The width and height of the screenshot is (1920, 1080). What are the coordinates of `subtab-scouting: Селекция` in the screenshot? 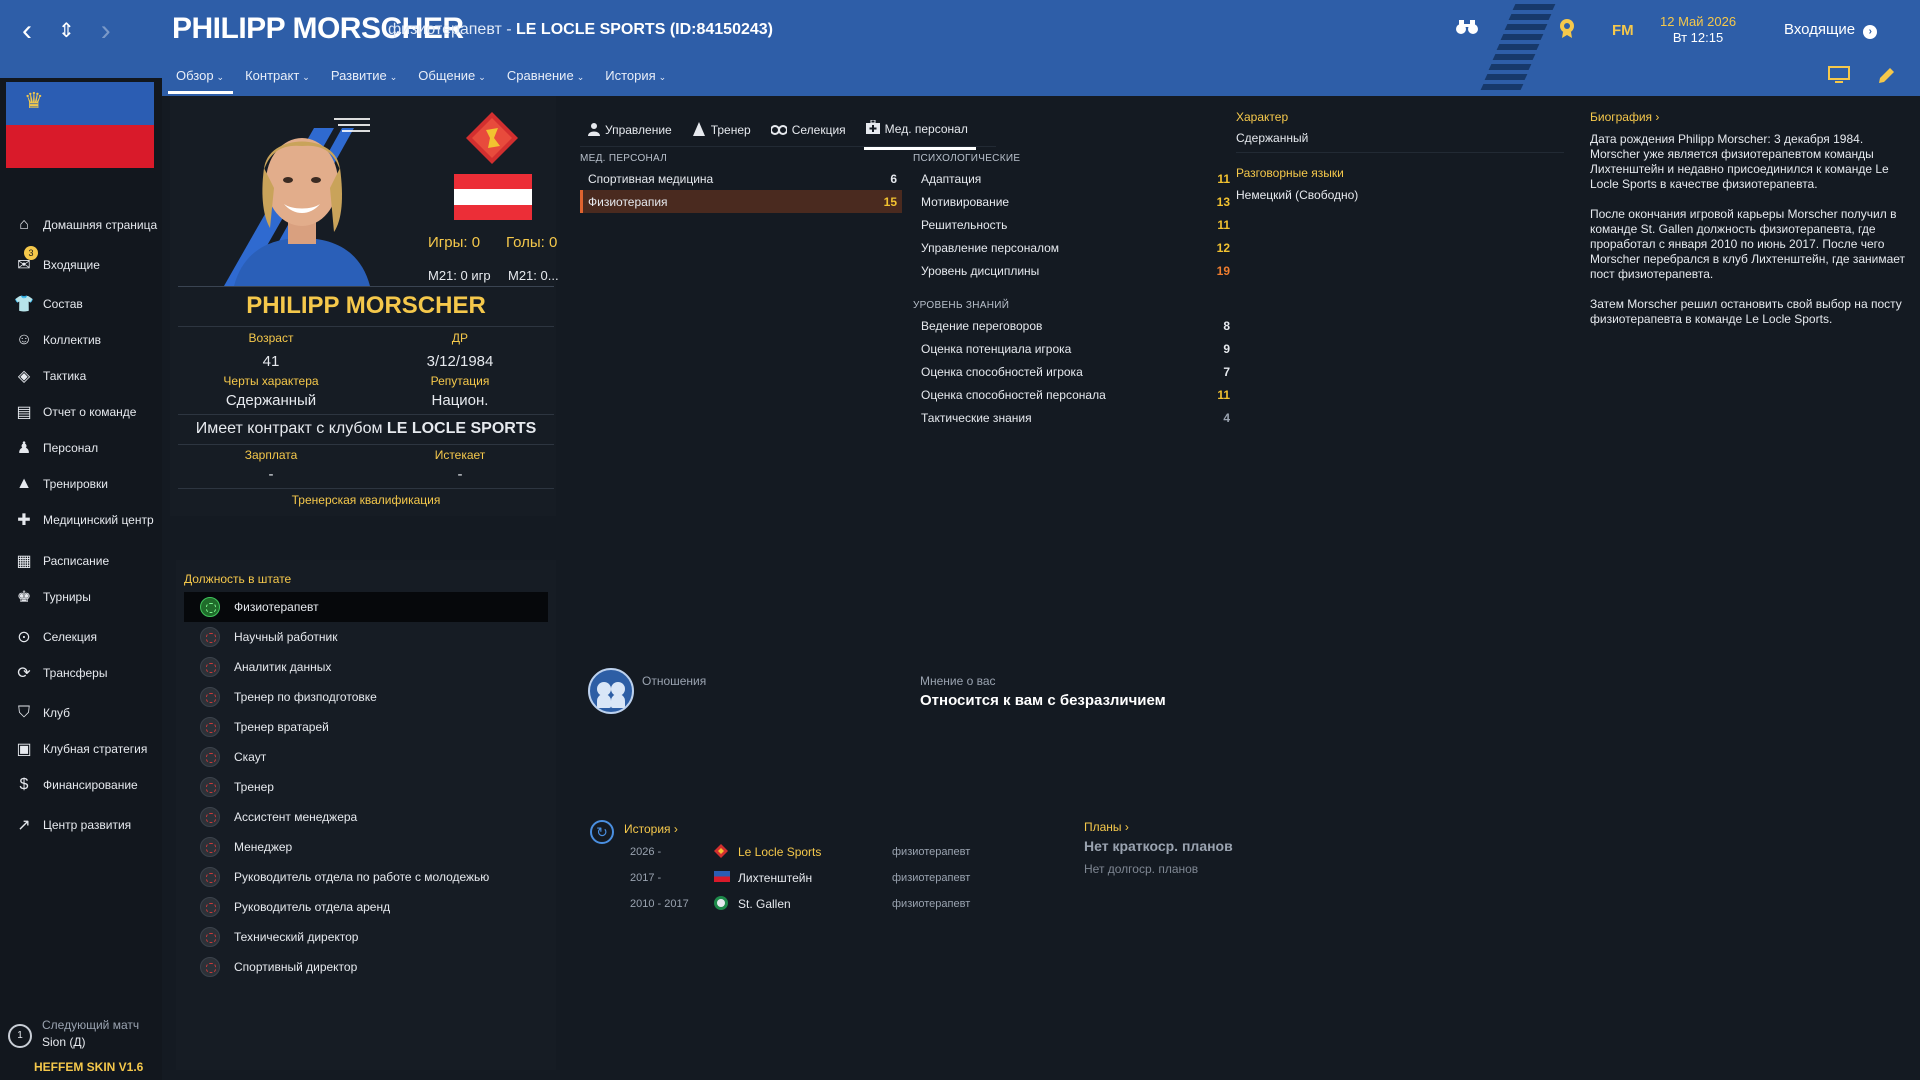 It's located at (808, 133).